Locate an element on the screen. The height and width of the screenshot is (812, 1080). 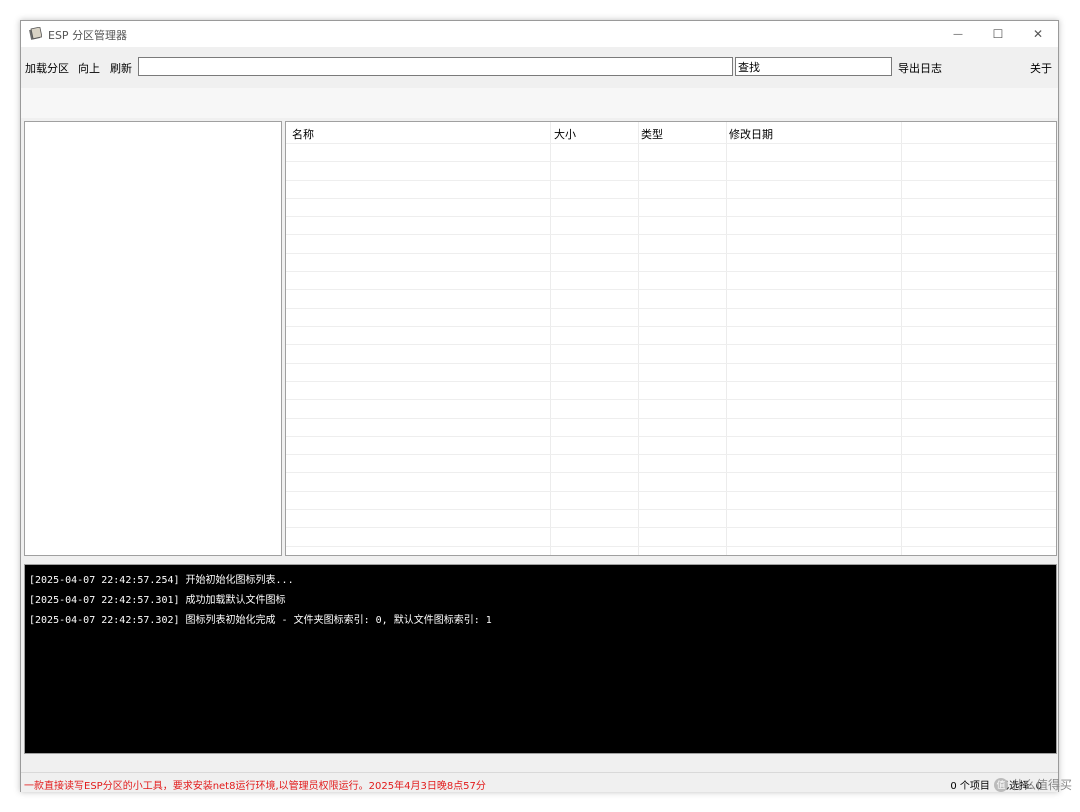
close-button: ✕ is located at coordinates (1038, 34).